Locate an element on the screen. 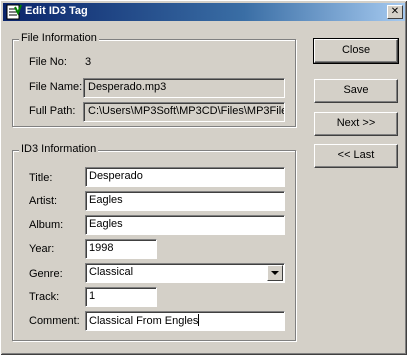 This screenshot has width=408, height=356. genre-dropdown-button is located at coordinates (275, 273).